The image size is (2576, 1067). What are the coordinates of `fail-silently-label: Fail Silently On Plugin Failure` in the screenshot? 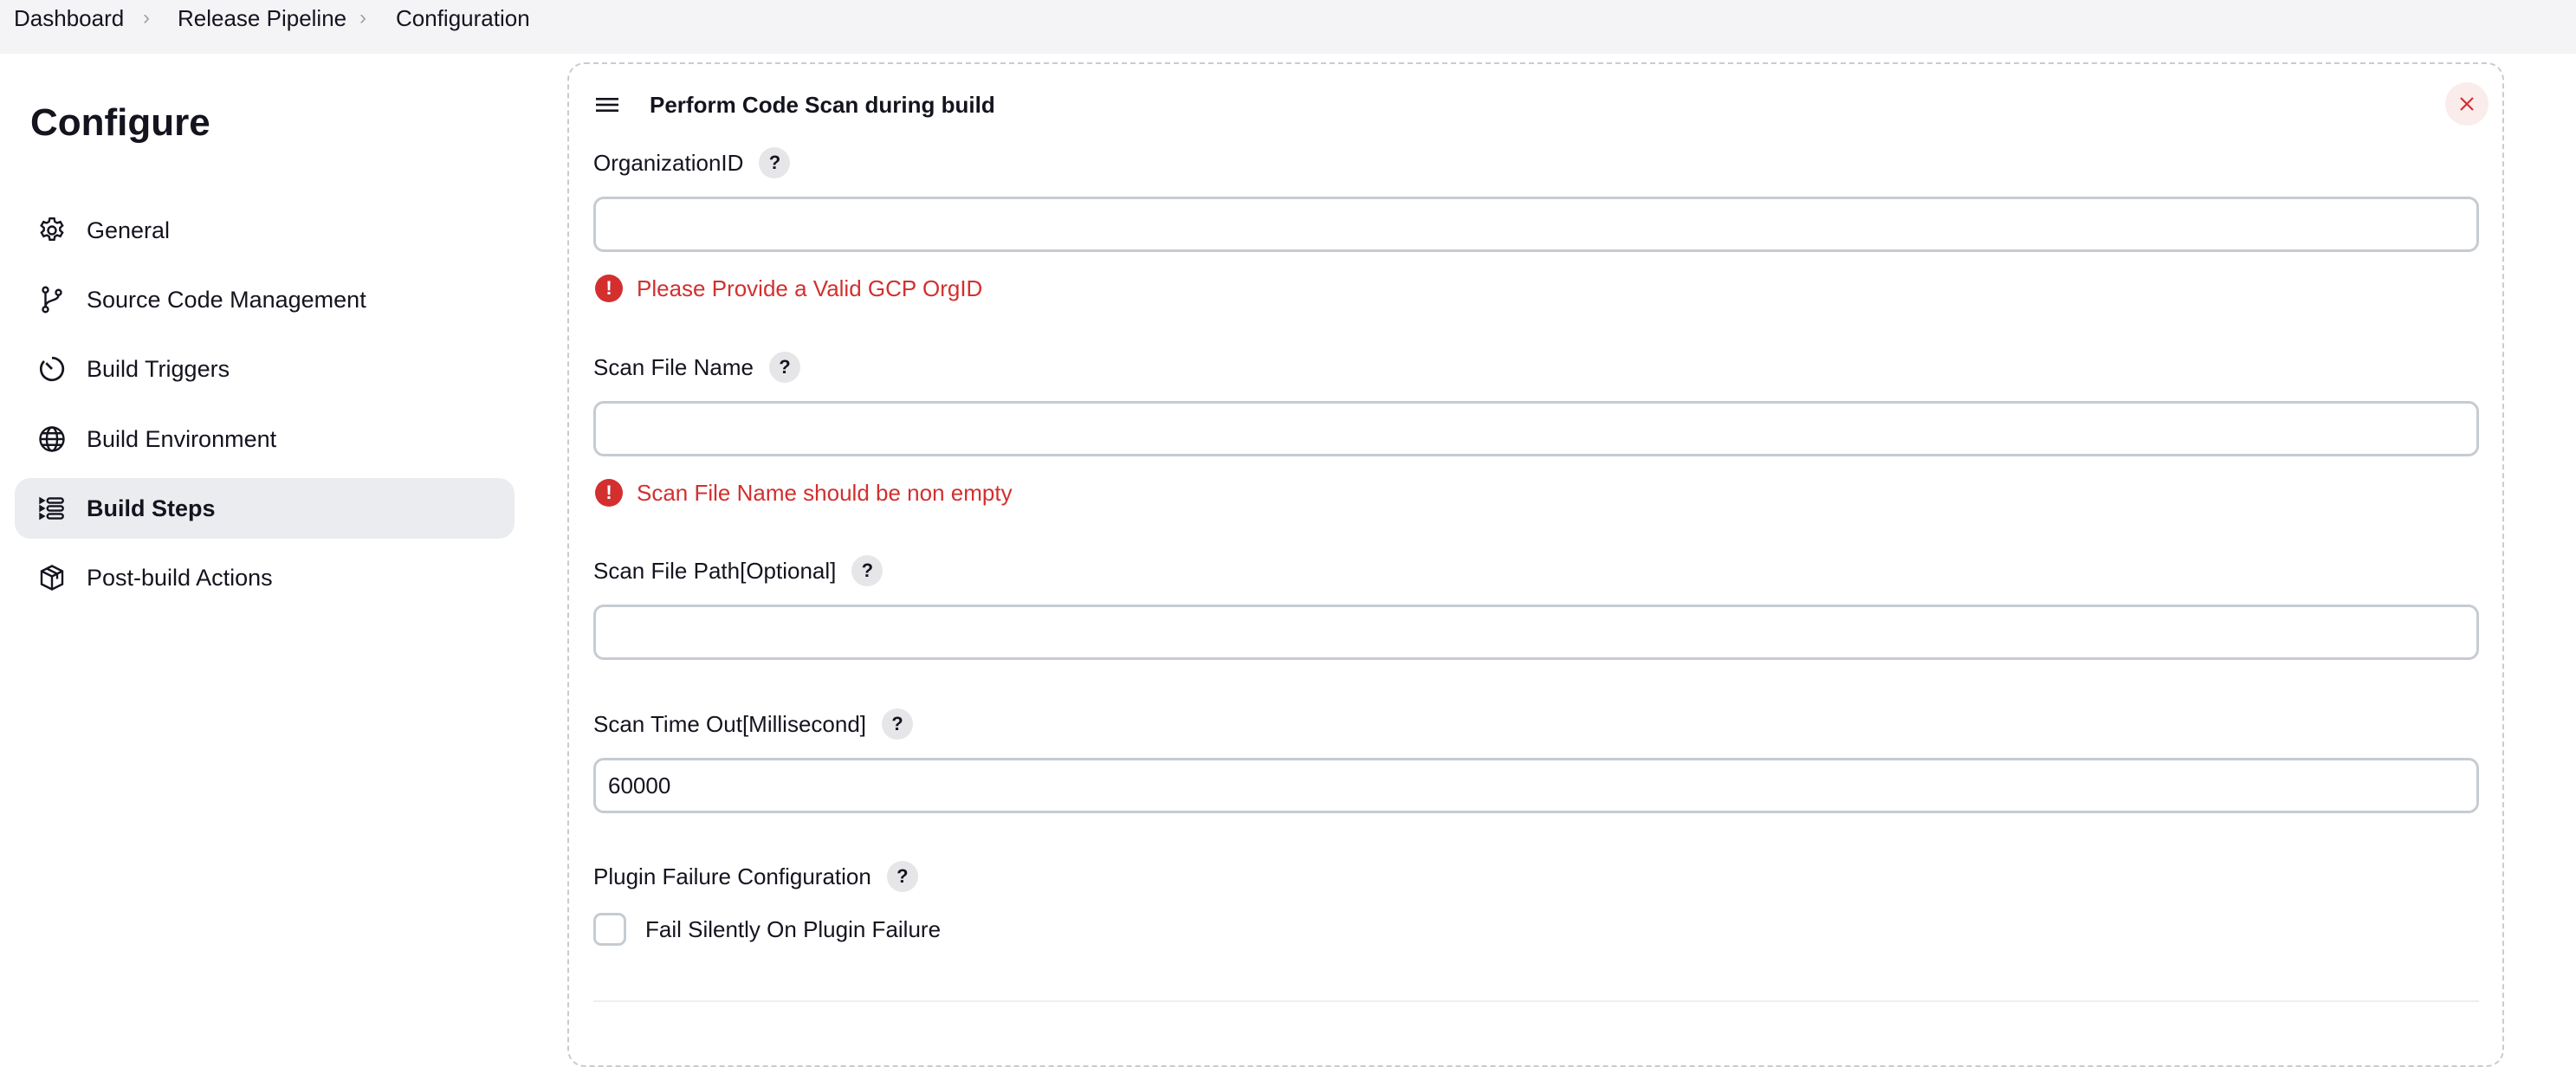 It's located at (793, 929).